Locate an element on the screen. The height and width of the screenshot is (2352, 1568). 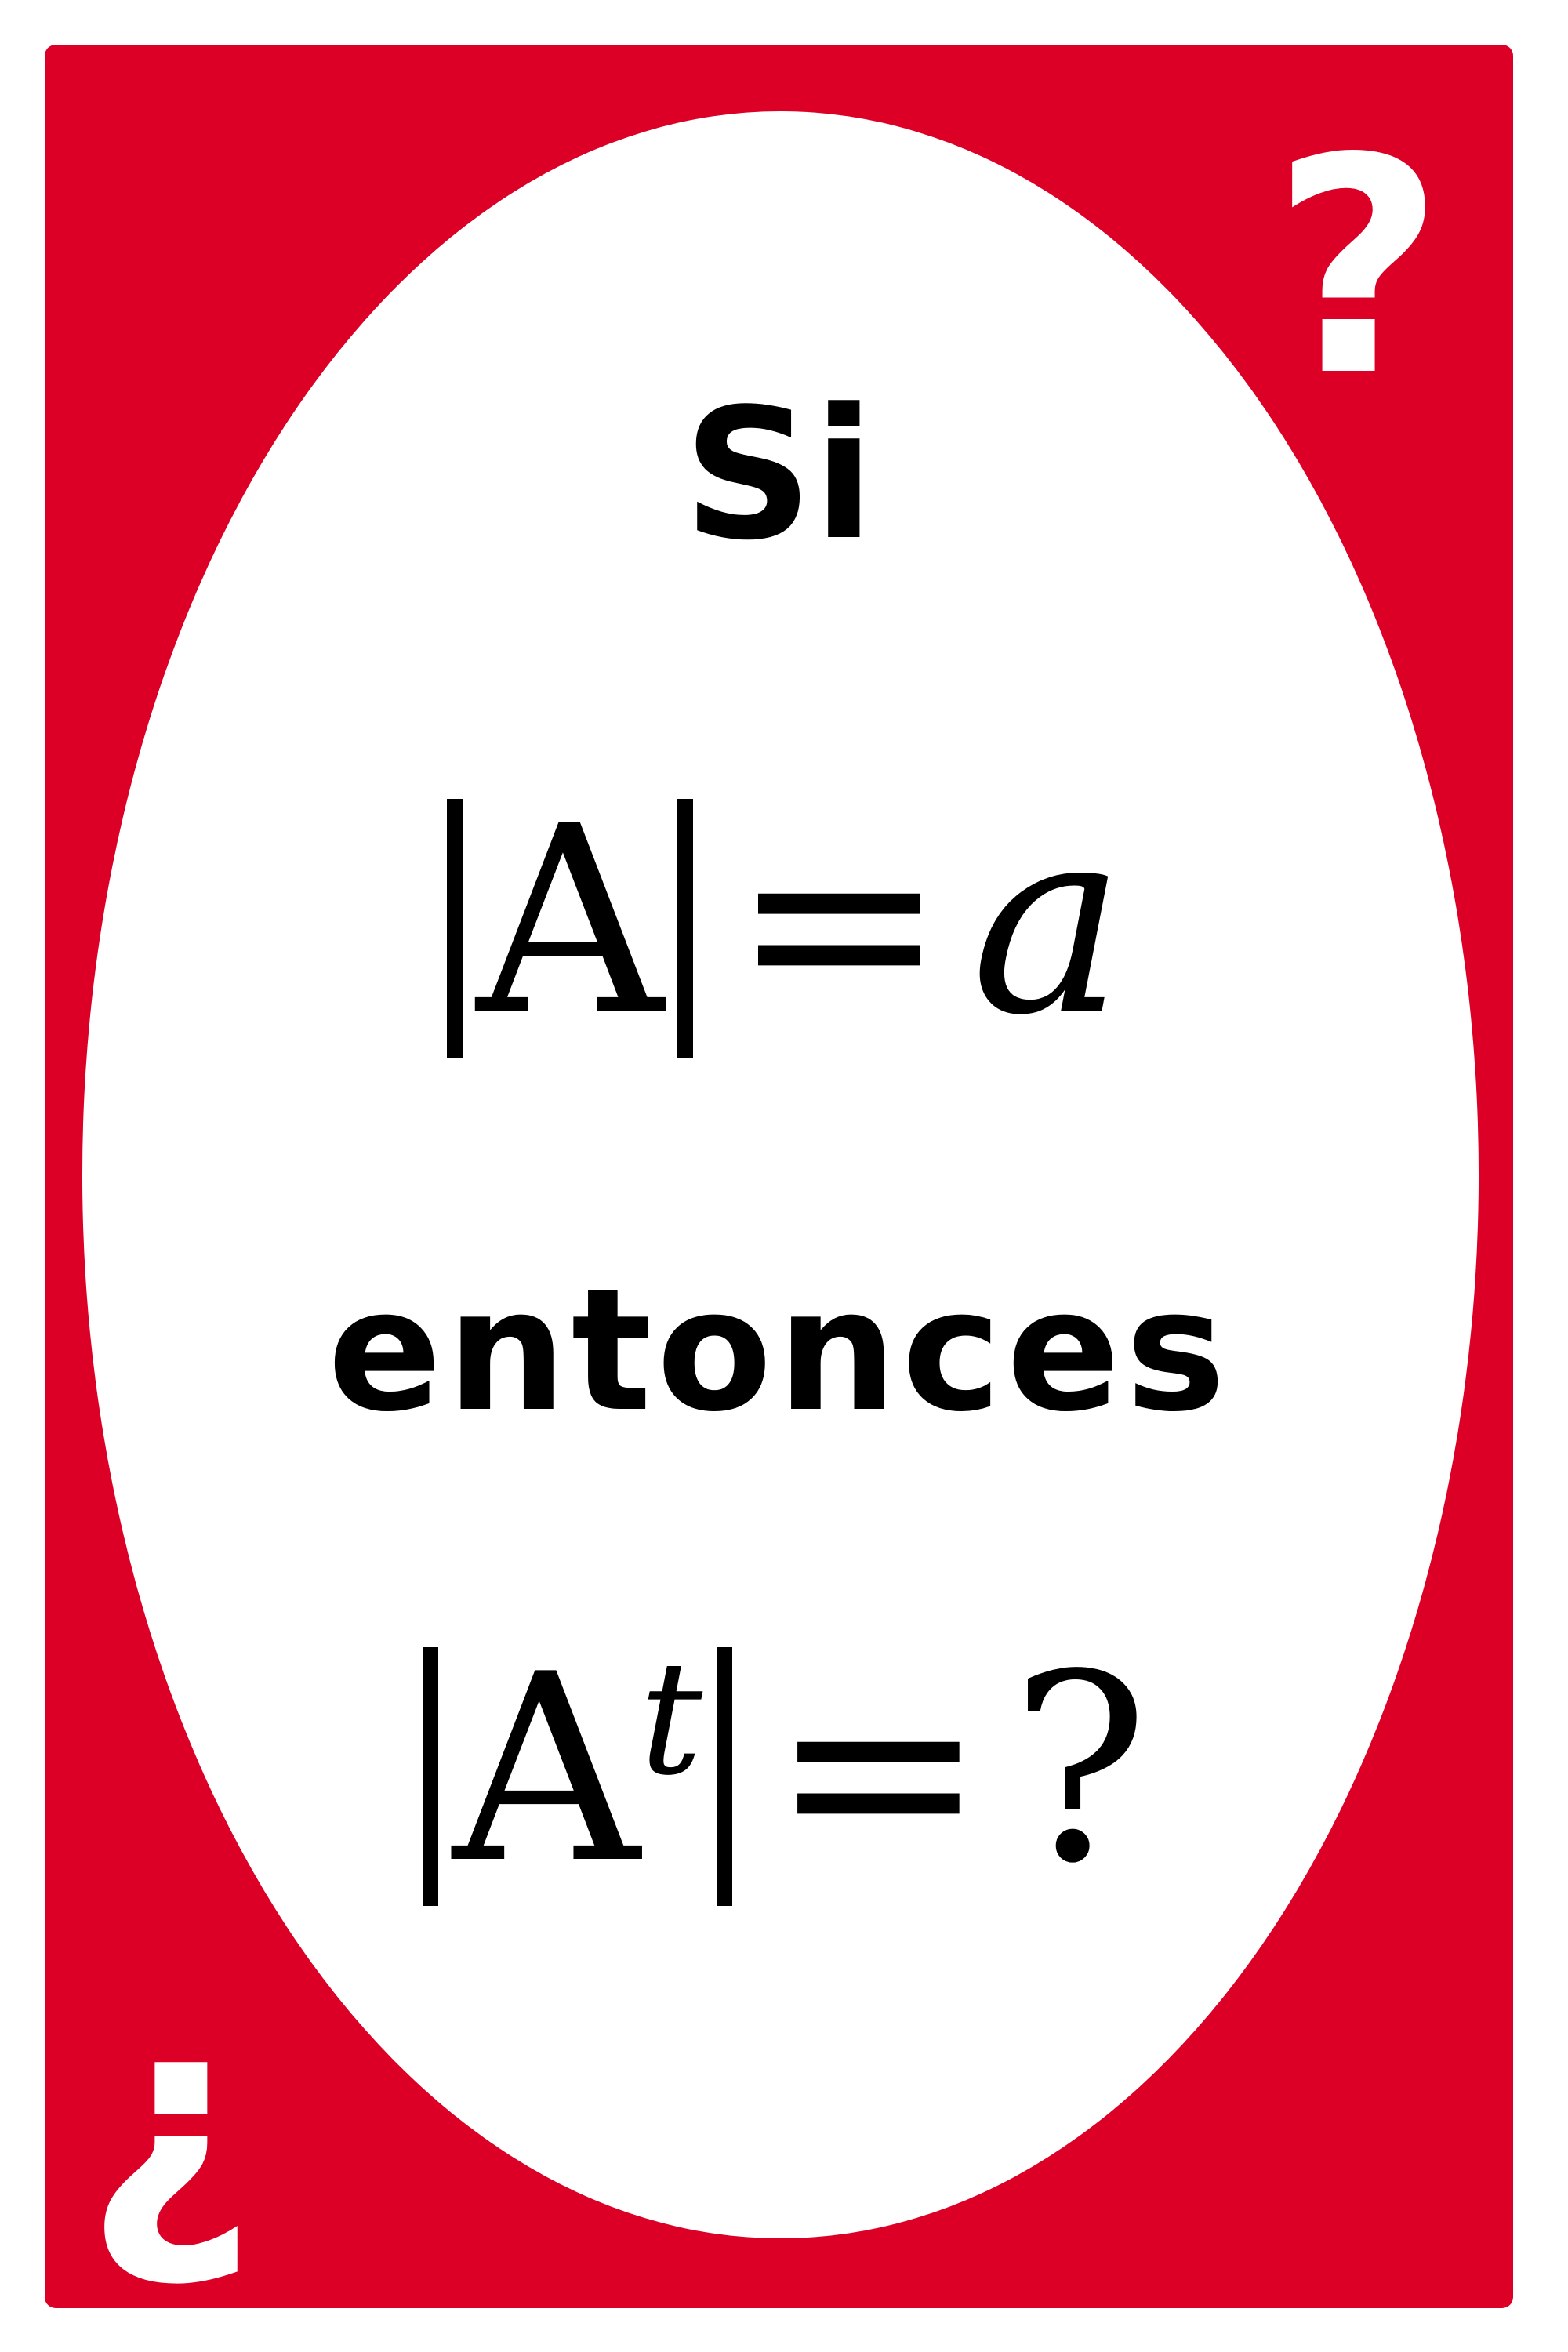
transpose-determinant-equation: At =? is located at coordinates (779, 1773).